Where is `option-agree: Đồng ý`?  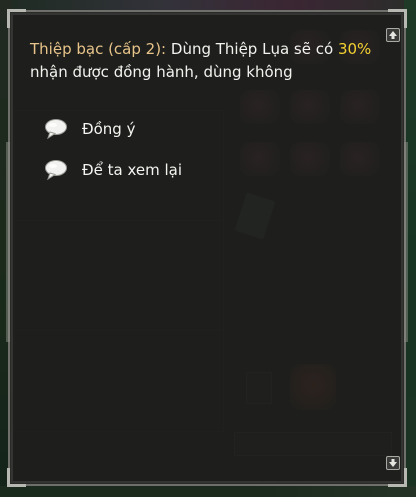
option-agree: Đồng ý is located at coordinates (89, 129).